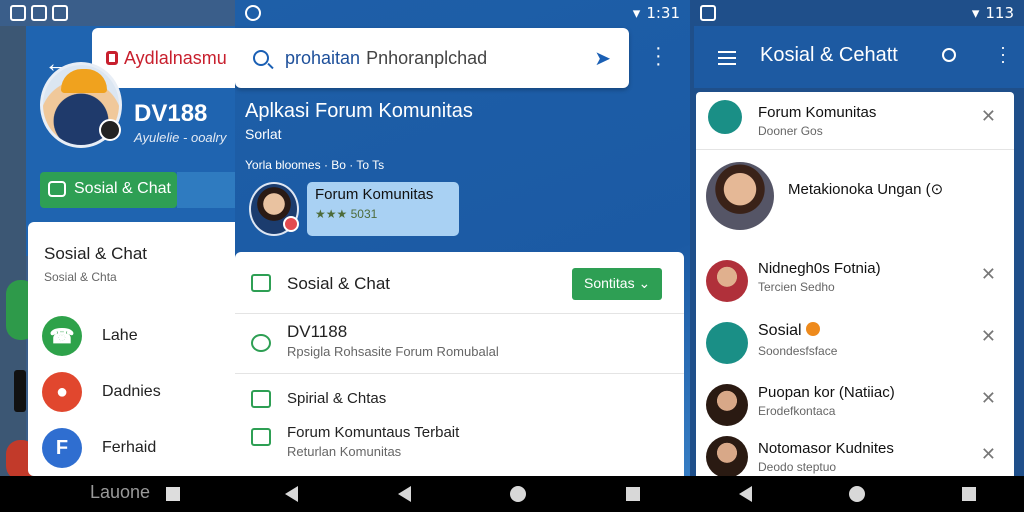 The height and width of the screenshot is (512, 1024). Describe the element at coordinates (62, 448) in the screenshot. I see `f-icon: F` at that location.